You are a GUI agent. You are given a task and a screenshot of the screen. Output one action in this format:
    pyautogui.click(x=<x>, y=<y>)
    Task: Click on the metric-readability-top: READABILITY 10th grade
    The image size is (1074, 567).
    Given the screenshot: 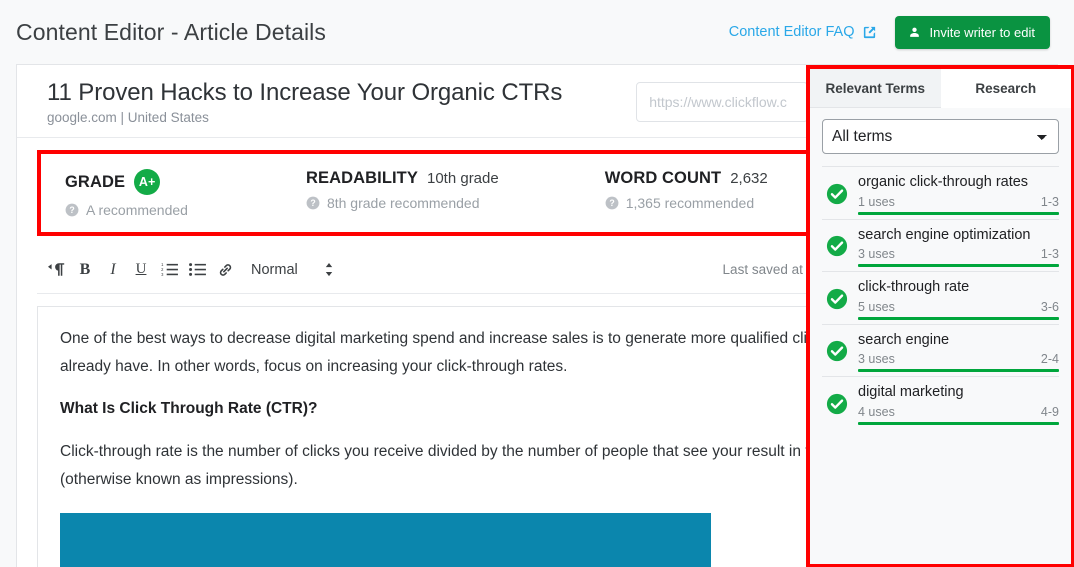 What is the action you would take?
    pyautogui.click(x=402, y=178)
    